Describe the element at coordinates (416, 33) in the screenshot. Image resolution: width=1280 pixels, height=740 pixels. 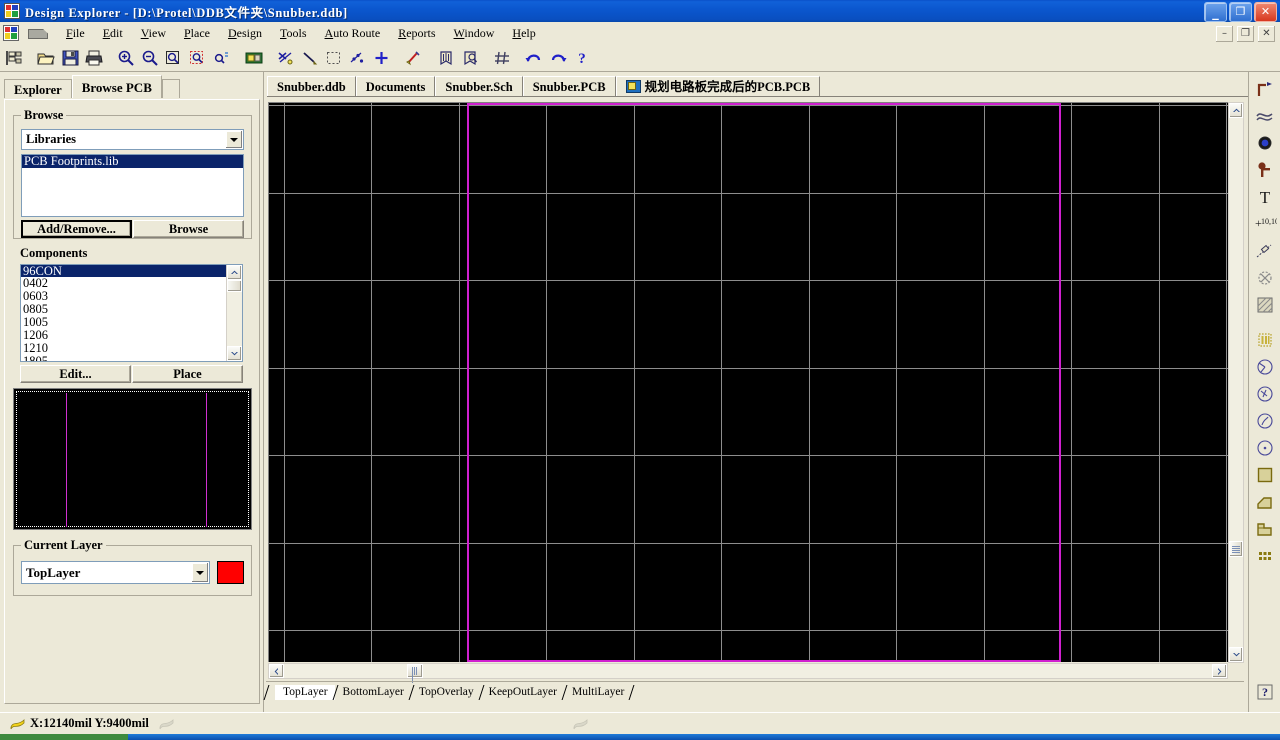
I see `menu-reports: Reports` at that location.